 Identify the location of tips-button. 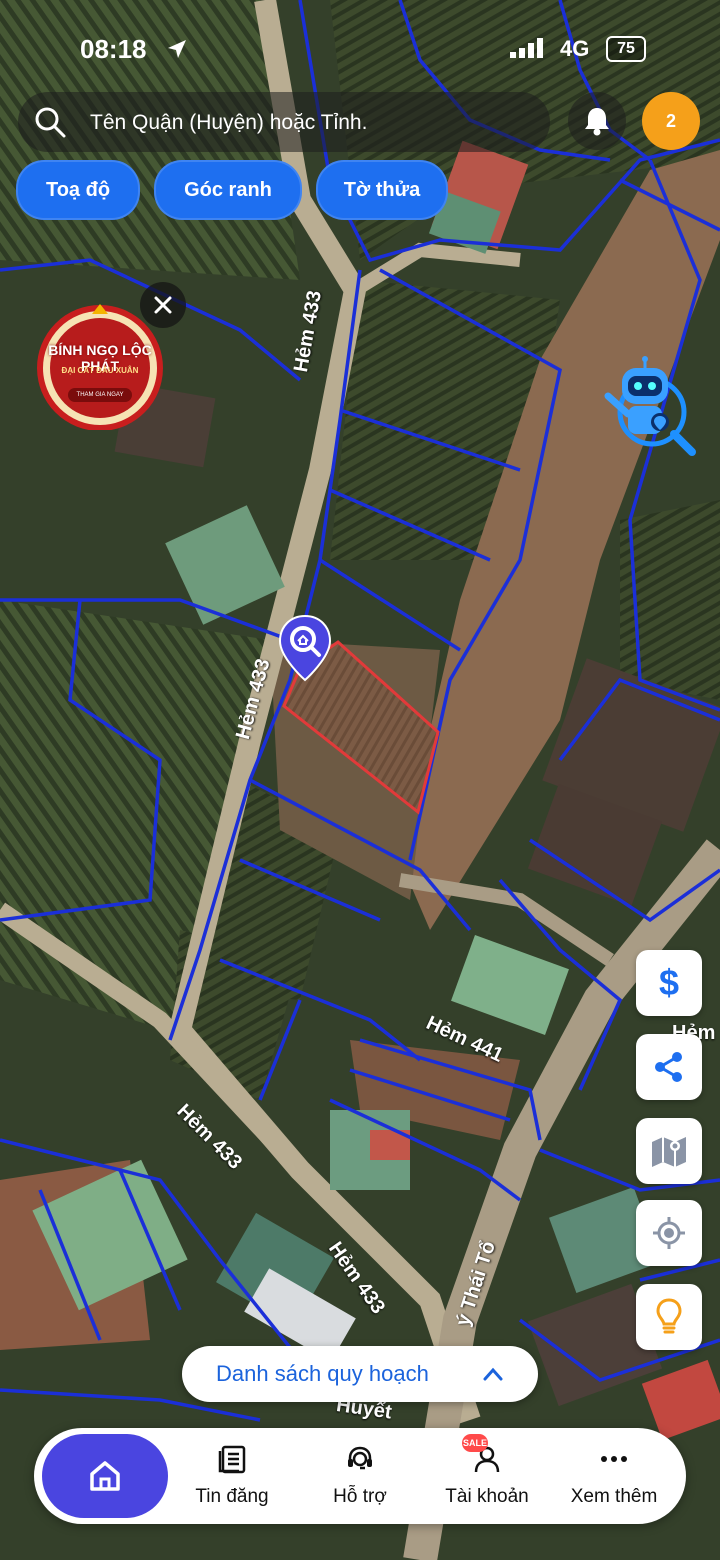
(669, 1317).